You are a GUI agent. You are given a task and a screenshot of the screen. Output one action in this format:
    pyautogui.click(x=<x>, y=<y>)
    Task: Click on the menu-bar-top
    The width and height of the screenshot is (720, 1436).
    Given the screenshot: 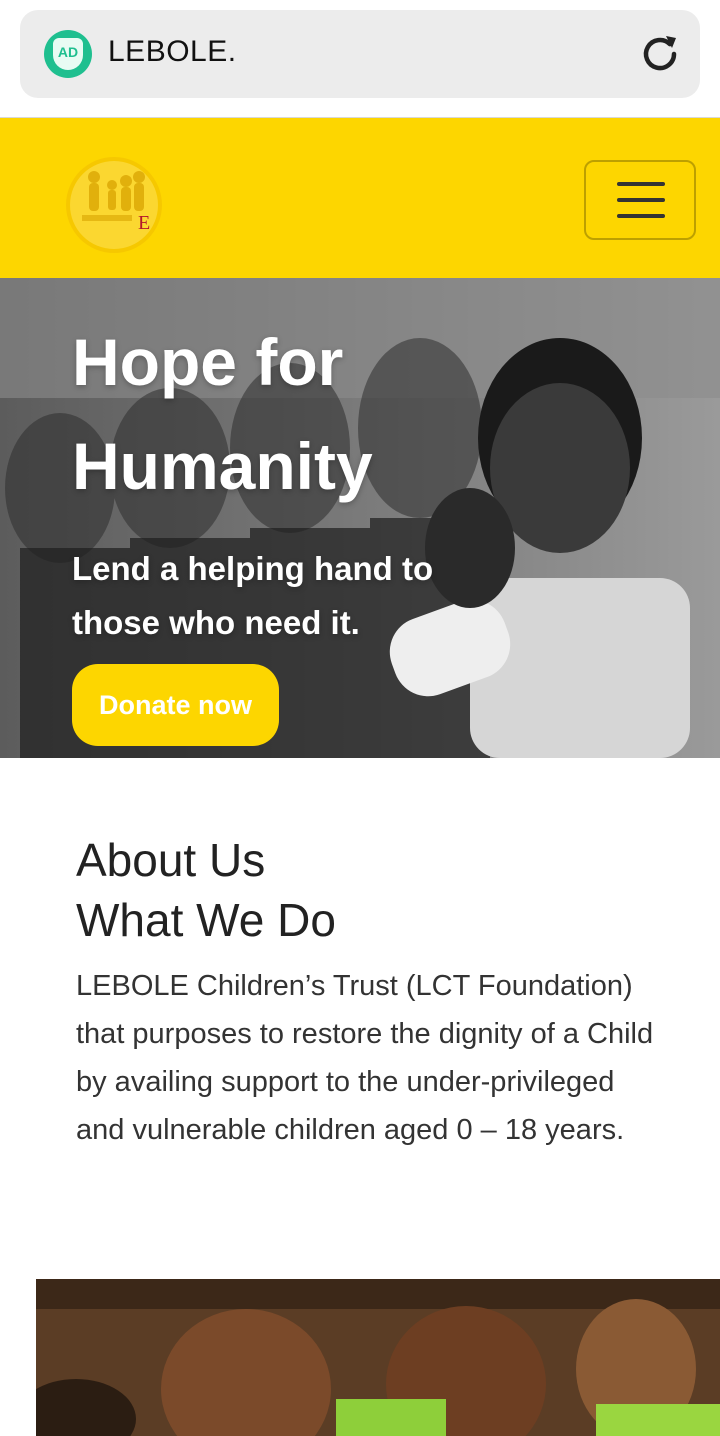 What is the action you would take?
    pyautogui.click(x=641, y=184)
    